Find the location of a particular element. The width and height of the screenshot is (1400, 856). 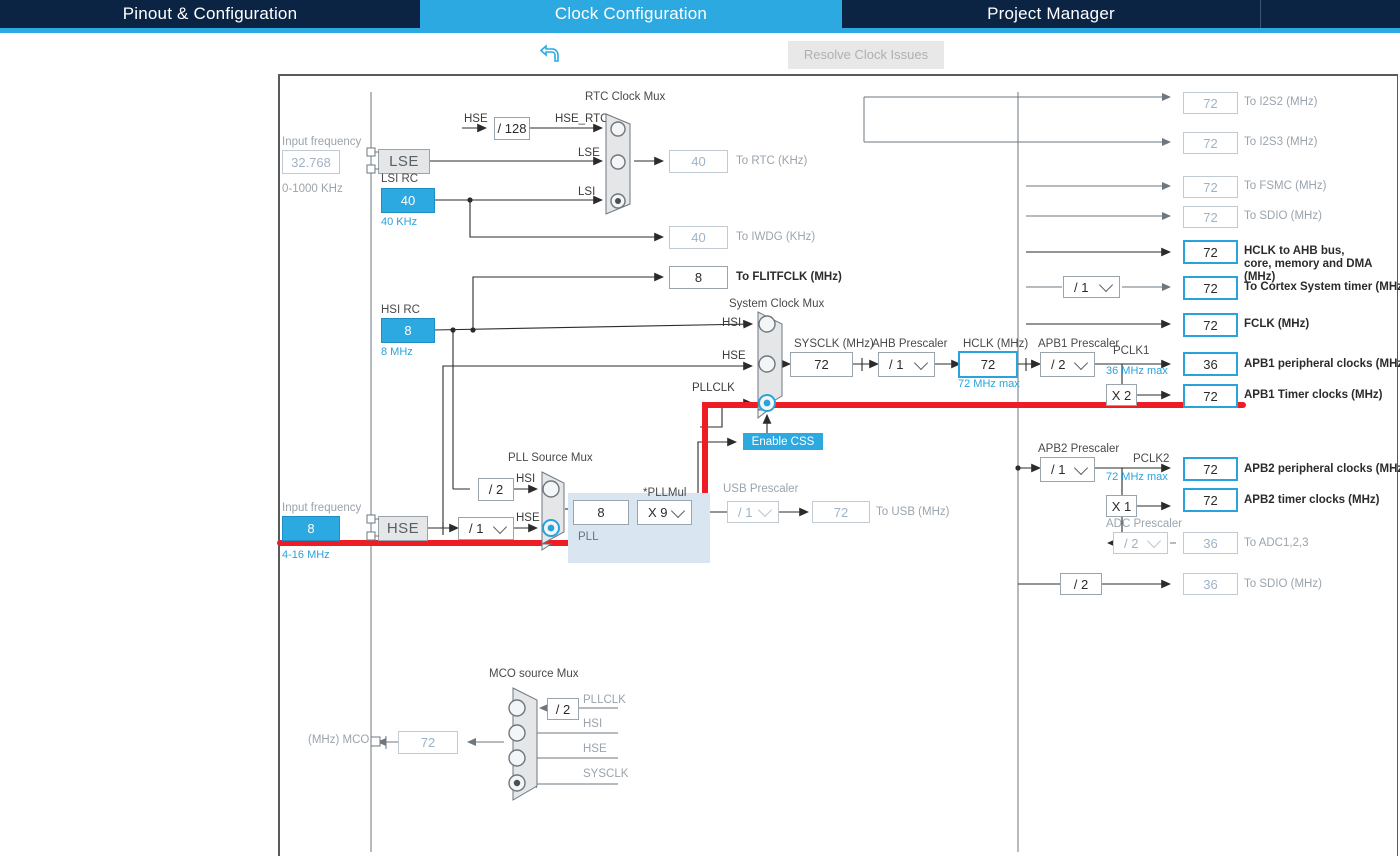

pll-mux-hsi-label: HSI is located at coordinates (526, 479).